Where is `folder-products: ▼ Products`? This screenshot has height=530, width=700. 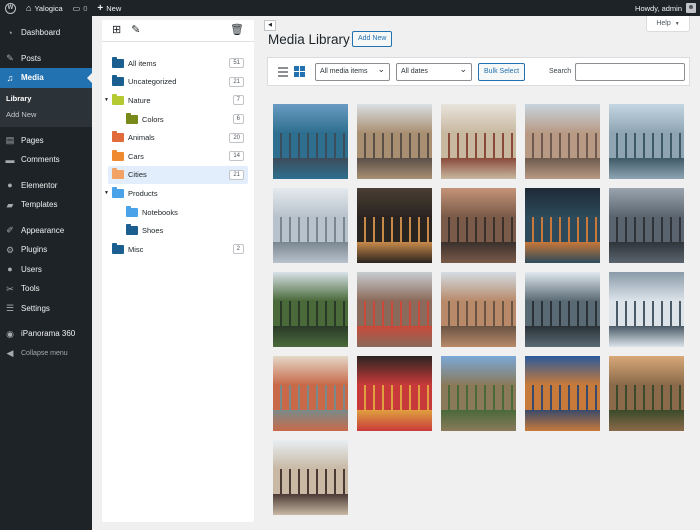 folder-products: ▼ Products is located at coordinates (178, 193).